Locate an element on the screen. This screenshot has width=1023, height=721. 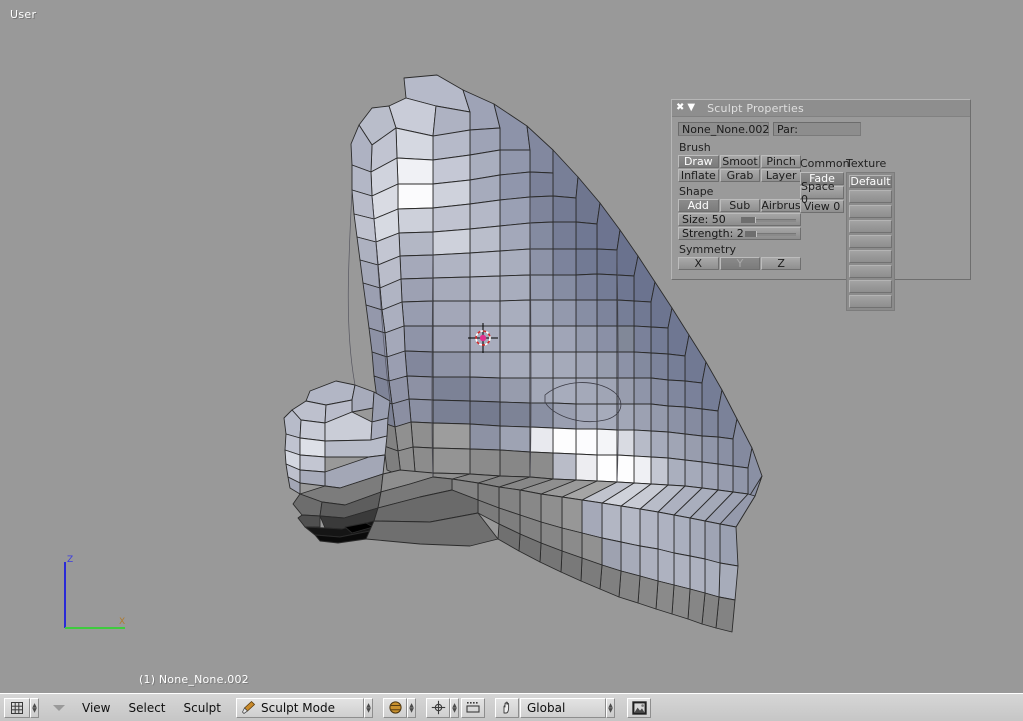
parent-field: Par: is located at coordinates (817, 129).